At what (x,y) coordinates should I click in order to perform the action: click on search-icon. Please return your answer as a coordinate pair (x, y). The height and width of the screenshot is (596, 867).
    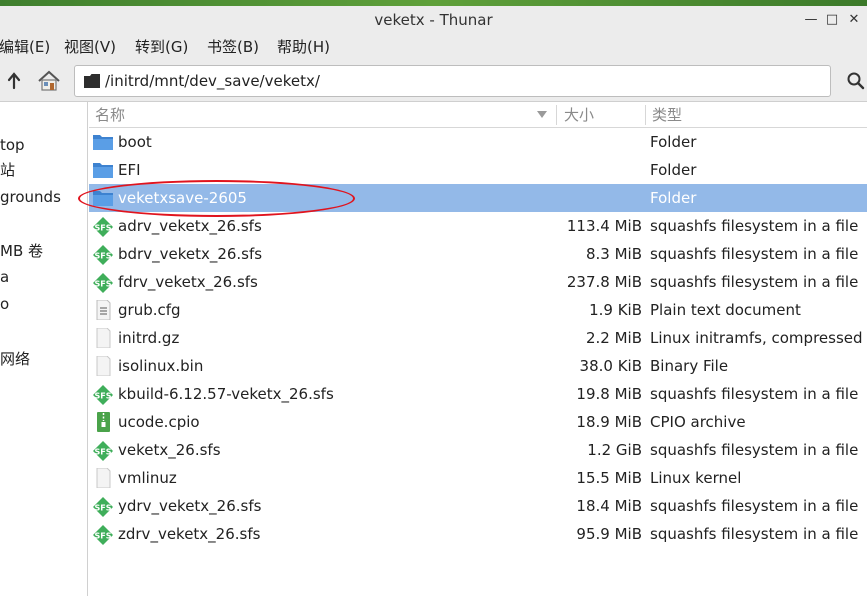
    Looking at the image, I should click on (856, 81).